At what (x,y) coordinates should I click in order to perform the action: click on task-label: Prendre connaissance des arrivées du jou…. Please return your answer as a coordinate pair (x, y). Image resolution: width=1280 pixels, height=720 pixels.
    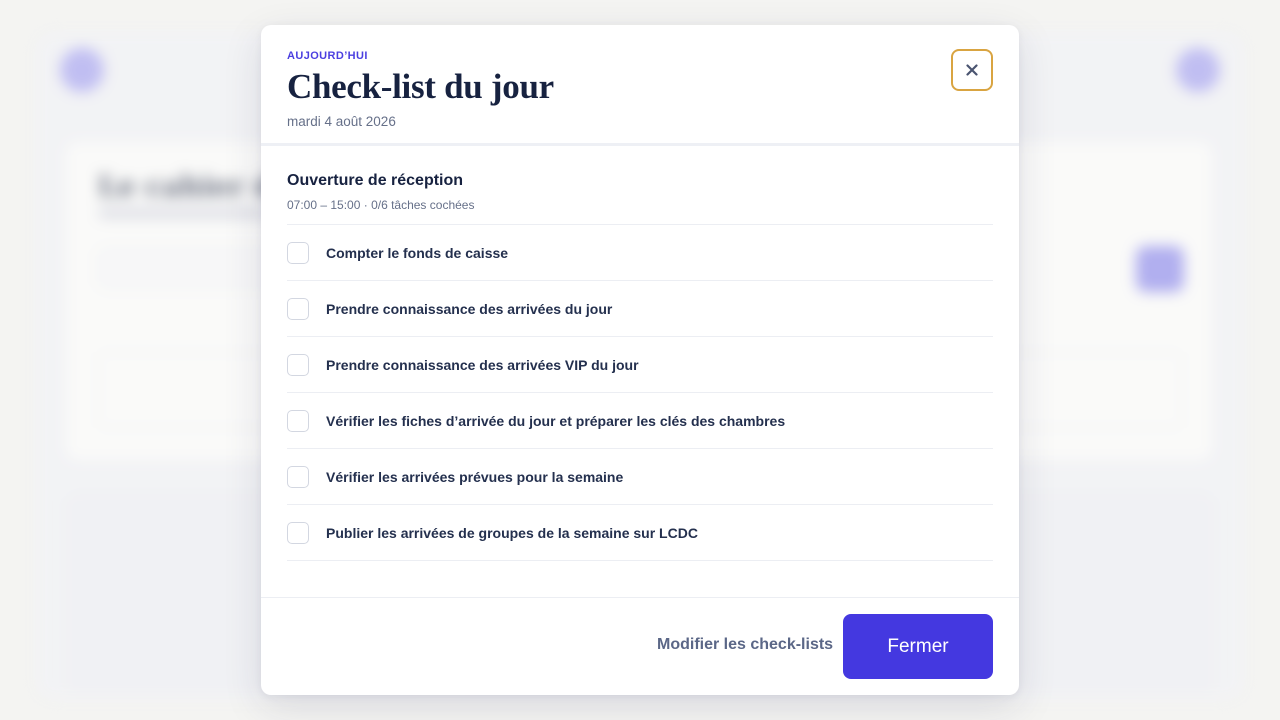
    Looking at the image, I should click on (469, 308).